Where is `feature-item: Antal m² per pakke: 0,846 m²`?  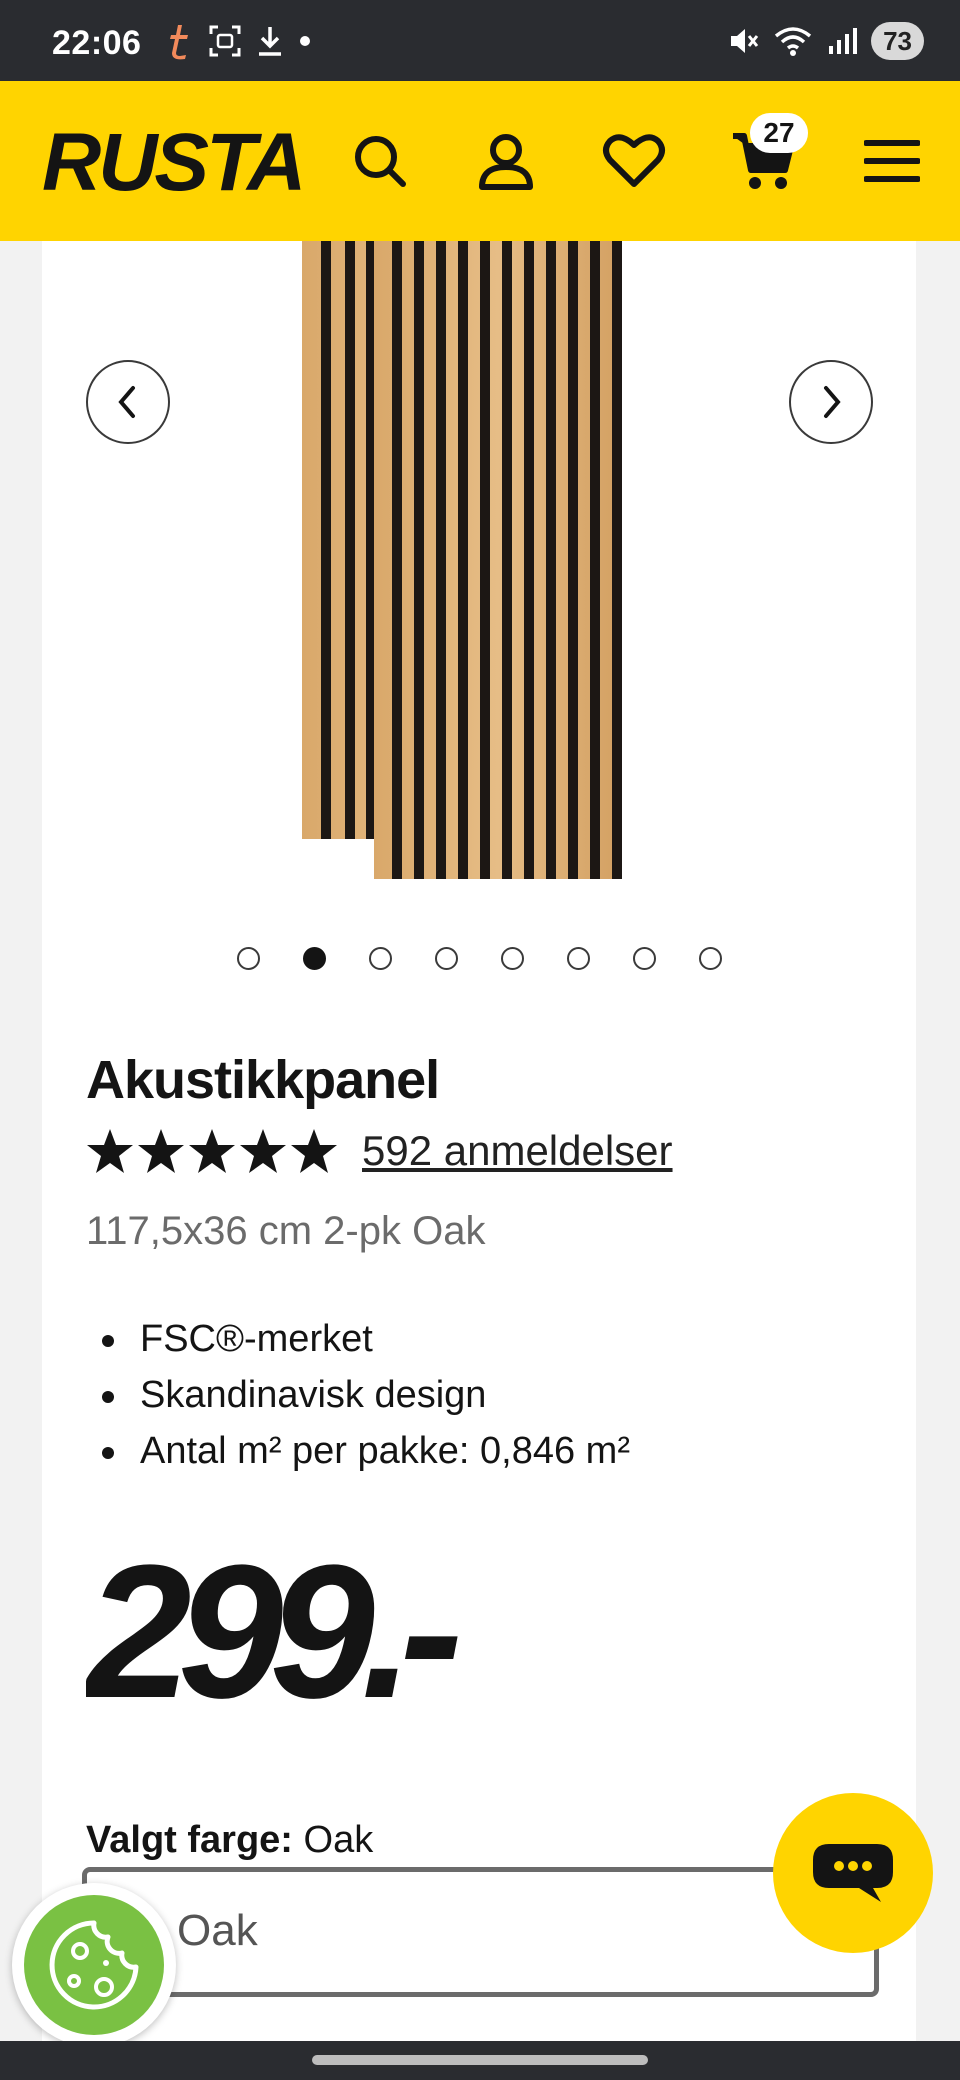 feature-item: Antal m² per pakke: 0,846 m² is located at coordinates (358, 1451).